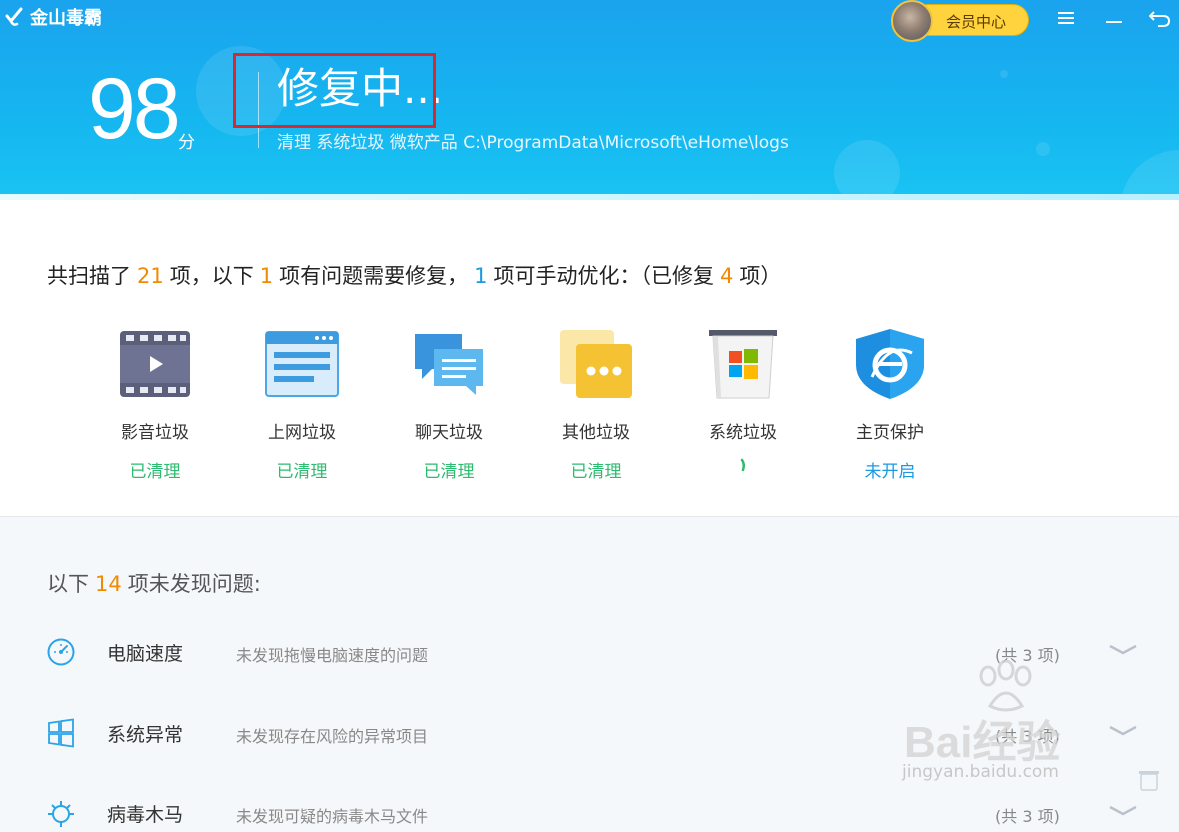 The height and width of the screenshot is (832, 1179). What do you see at coordinates (1149, 780) in the screenshot?
I see `trash-icon` at bounding box center [1149, 780].